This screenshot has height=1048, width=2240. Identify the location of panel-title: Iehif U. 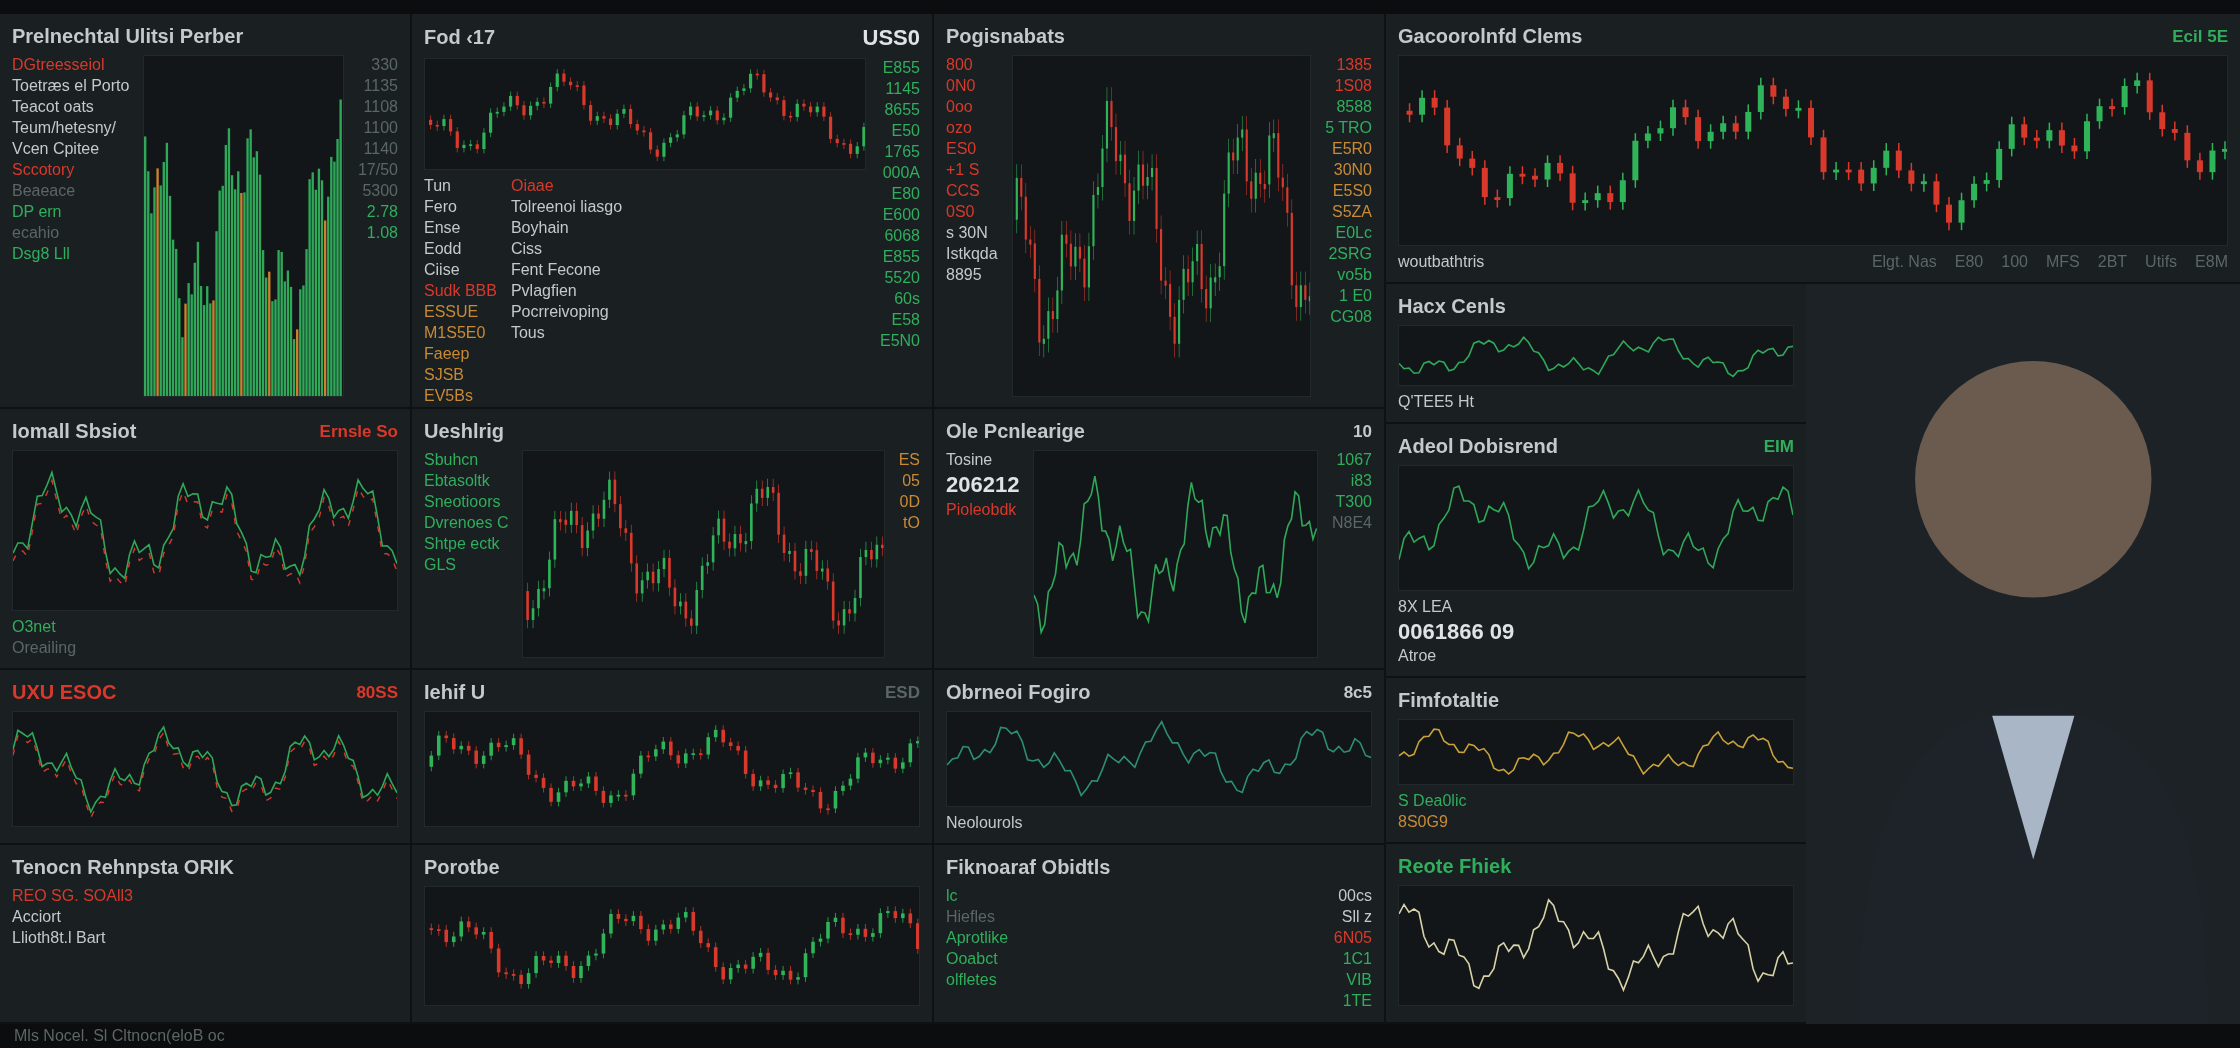
(455, 692).